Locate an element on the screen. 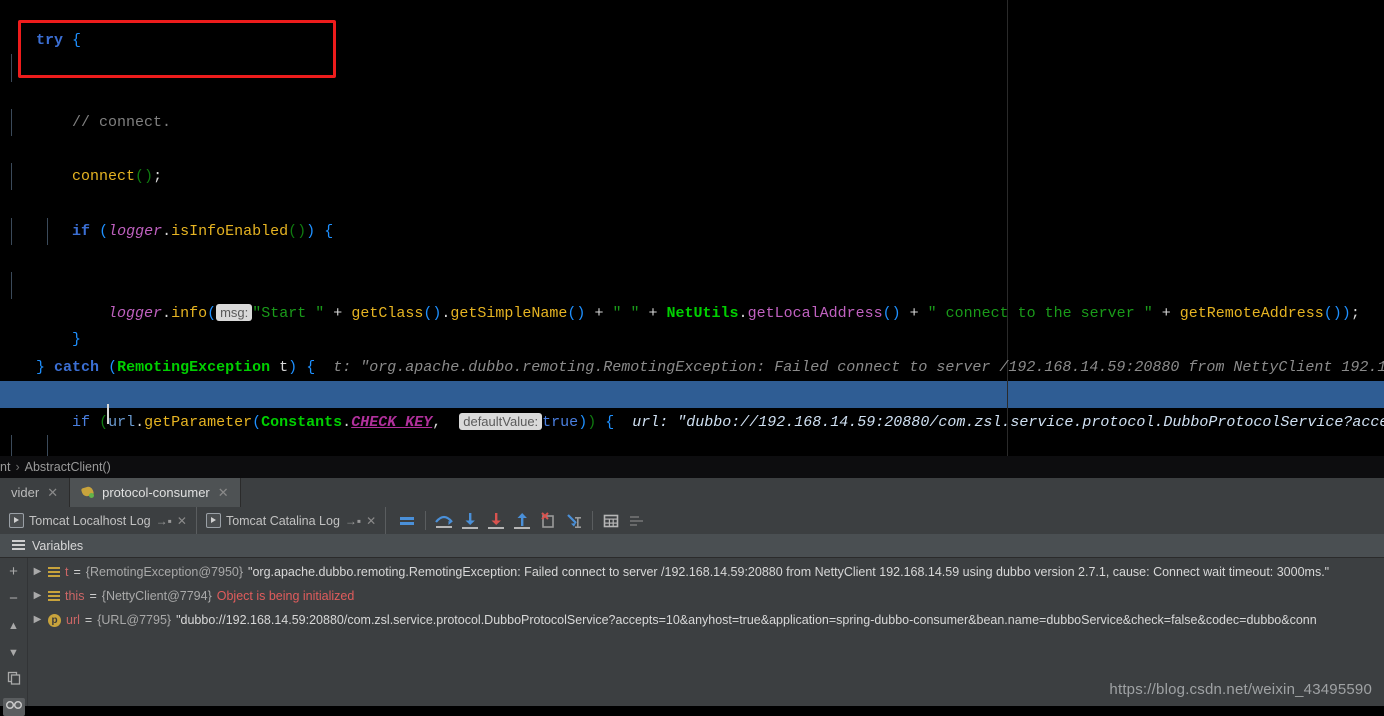 This screenshot has height=716, width=1384. force-step-into-icon is located at coordinates (496, 521).